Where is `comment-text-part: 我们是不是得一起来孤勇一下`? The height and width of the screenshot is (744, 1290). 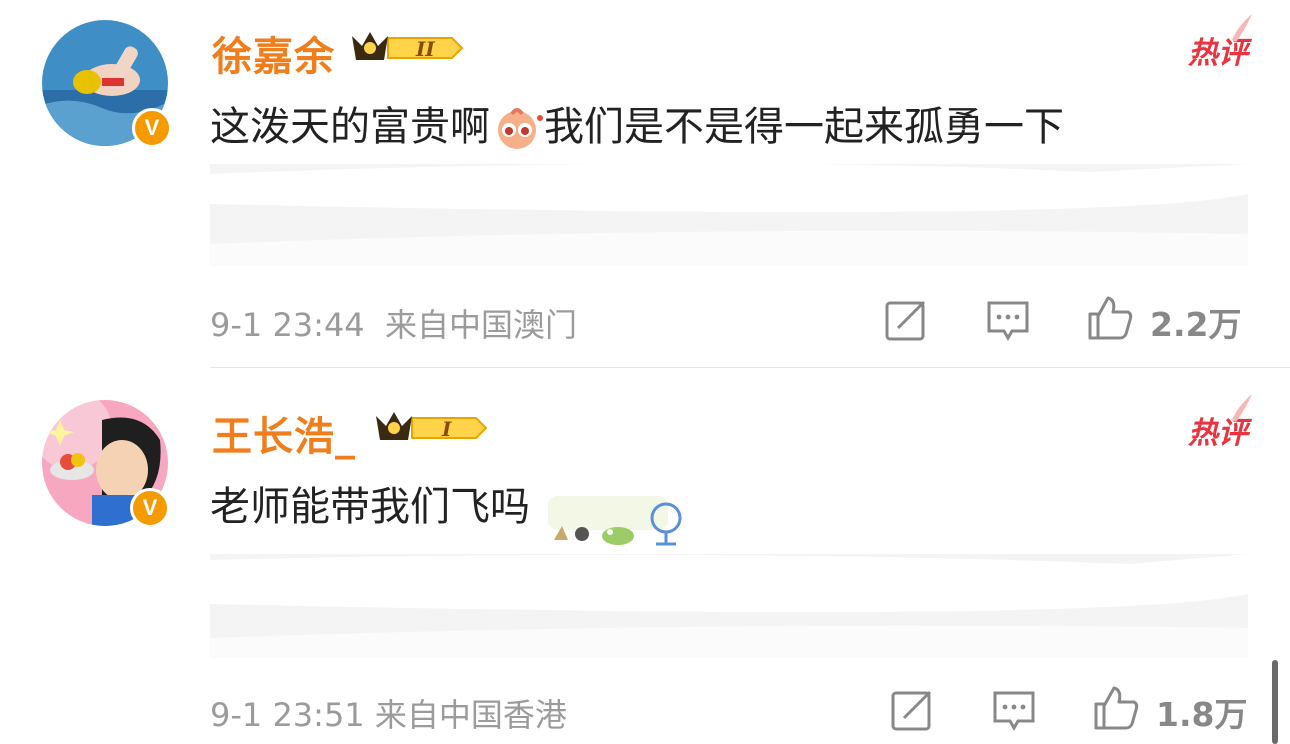 comment-text-part: 我们是不是得一起来孤勇一下 is located at coordinates (804, 127).